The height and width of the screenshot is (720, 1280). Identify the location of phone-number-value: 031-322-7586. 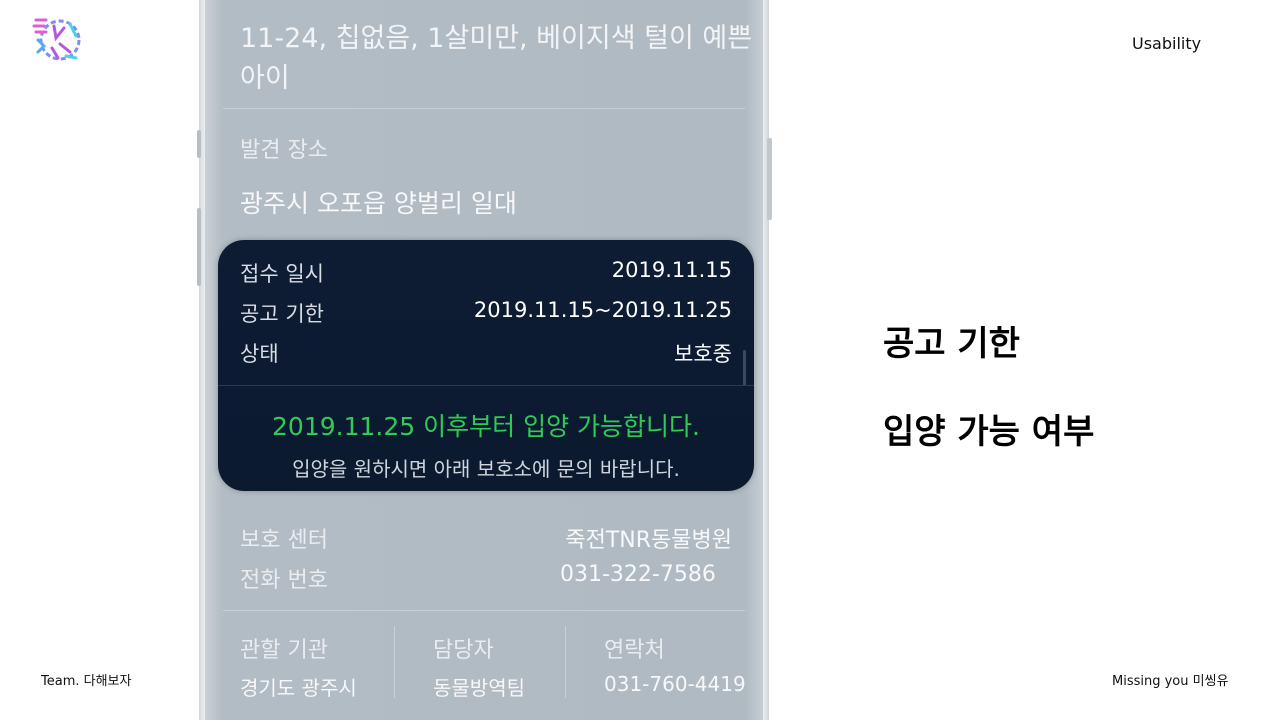
(638, 574).